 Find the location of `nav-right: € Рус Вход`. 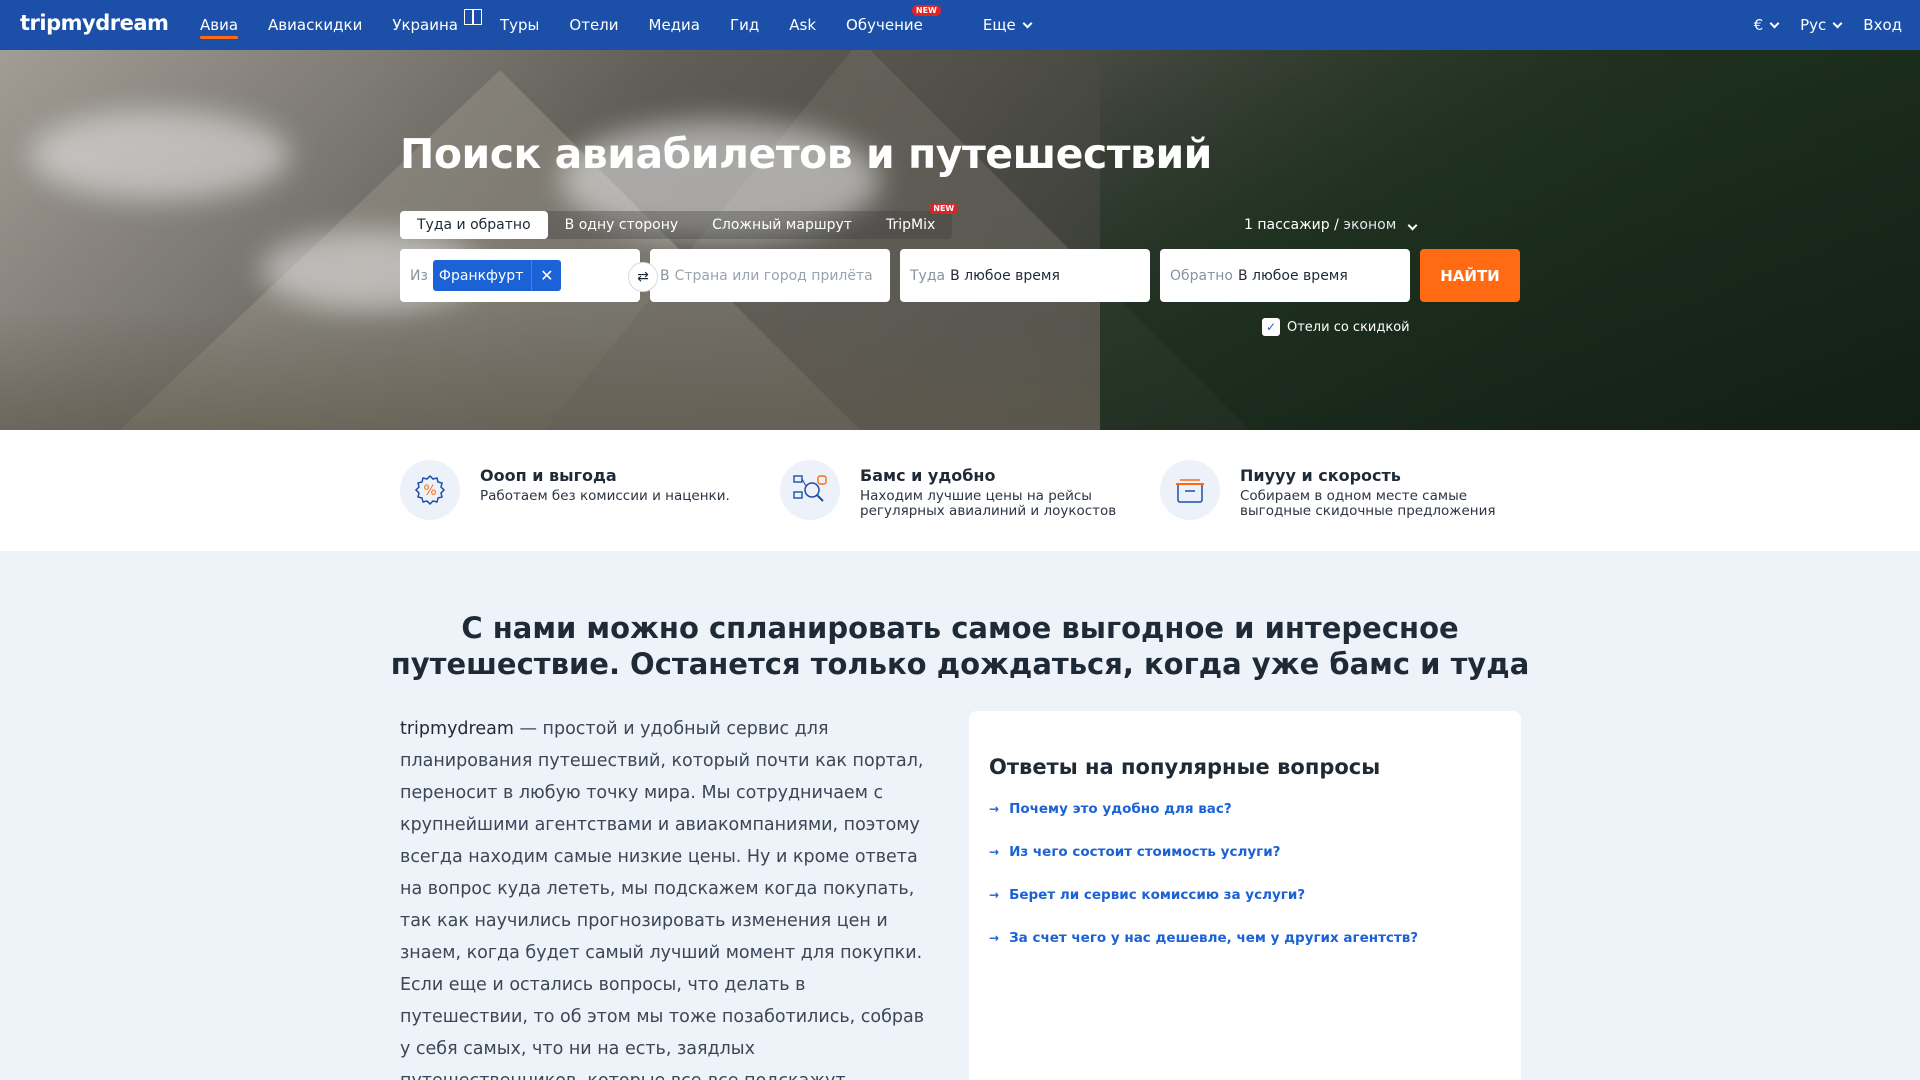

nav-right: € Рус Вход is located at coordinates (1817, 25).